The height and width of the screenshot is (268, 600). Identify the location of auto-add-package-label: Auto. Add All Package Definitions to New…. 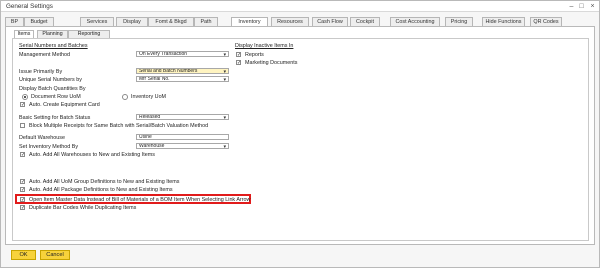
(101, 190).